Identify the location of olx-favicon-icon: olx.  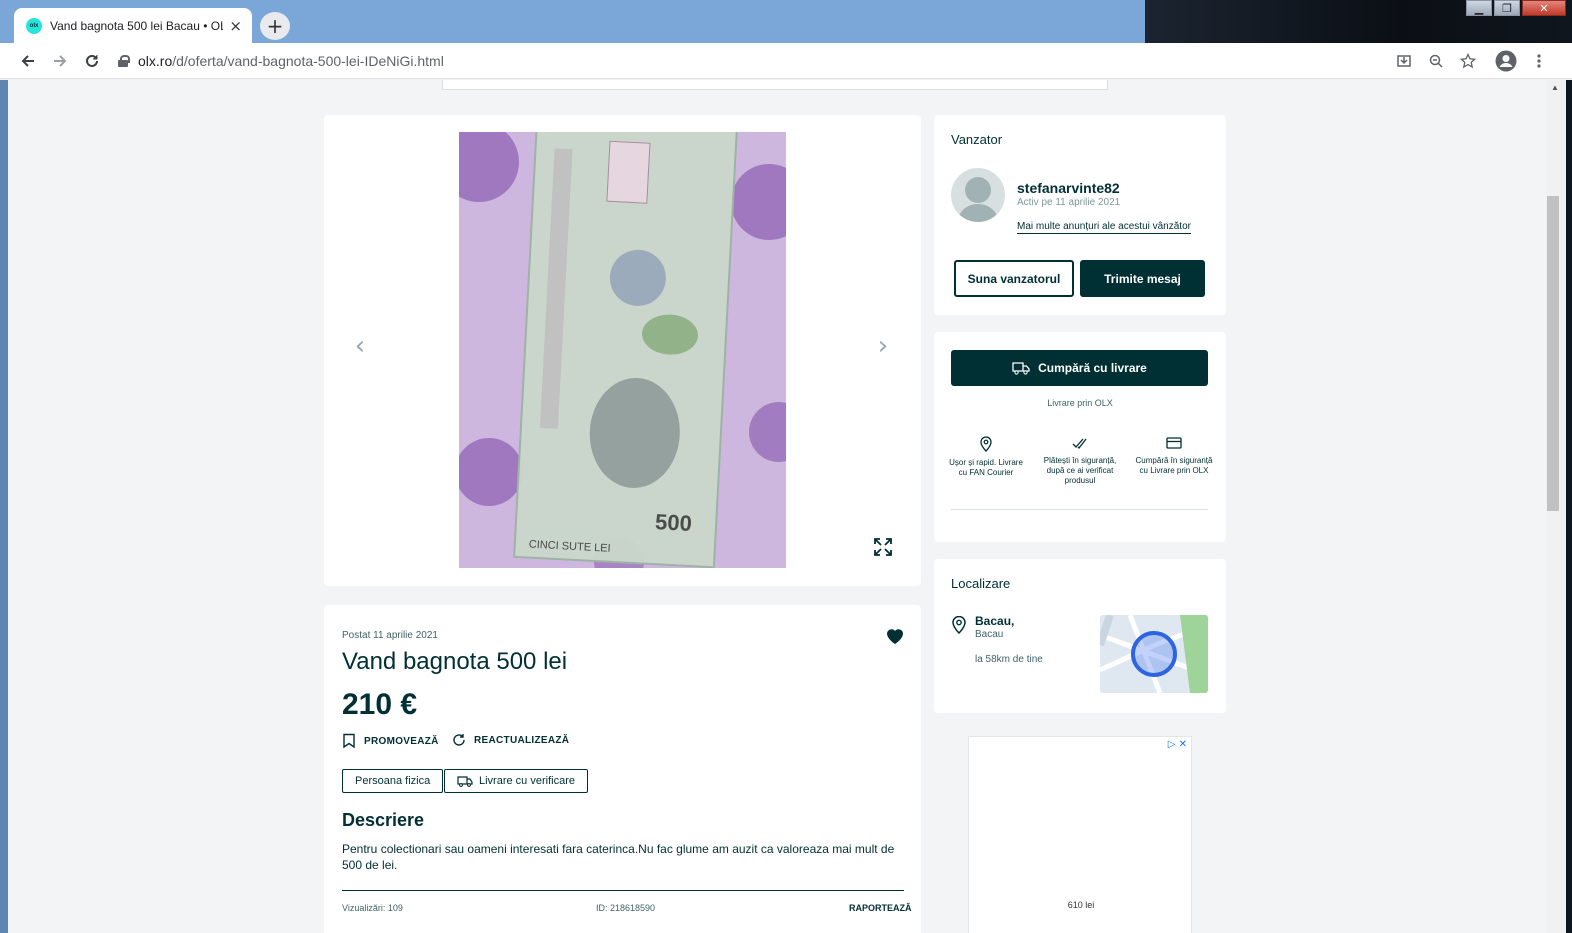
(34, 25).